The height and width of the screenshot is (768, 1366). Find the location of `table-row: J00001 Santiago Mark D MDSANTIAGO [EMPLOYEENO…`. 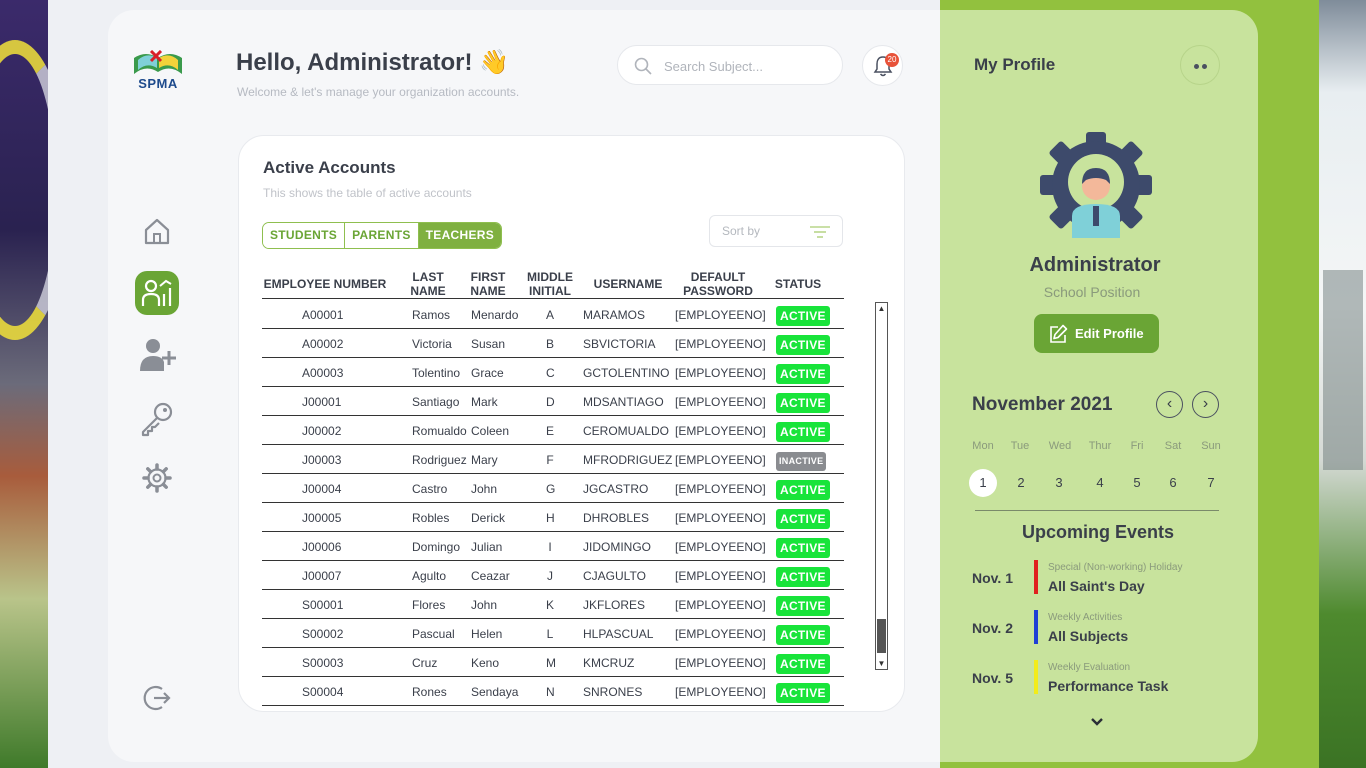

table-row: J00001 Santiago Mark D MDSANTIAGO [EMPLOYEENO… is located at coordinates (553, 401).